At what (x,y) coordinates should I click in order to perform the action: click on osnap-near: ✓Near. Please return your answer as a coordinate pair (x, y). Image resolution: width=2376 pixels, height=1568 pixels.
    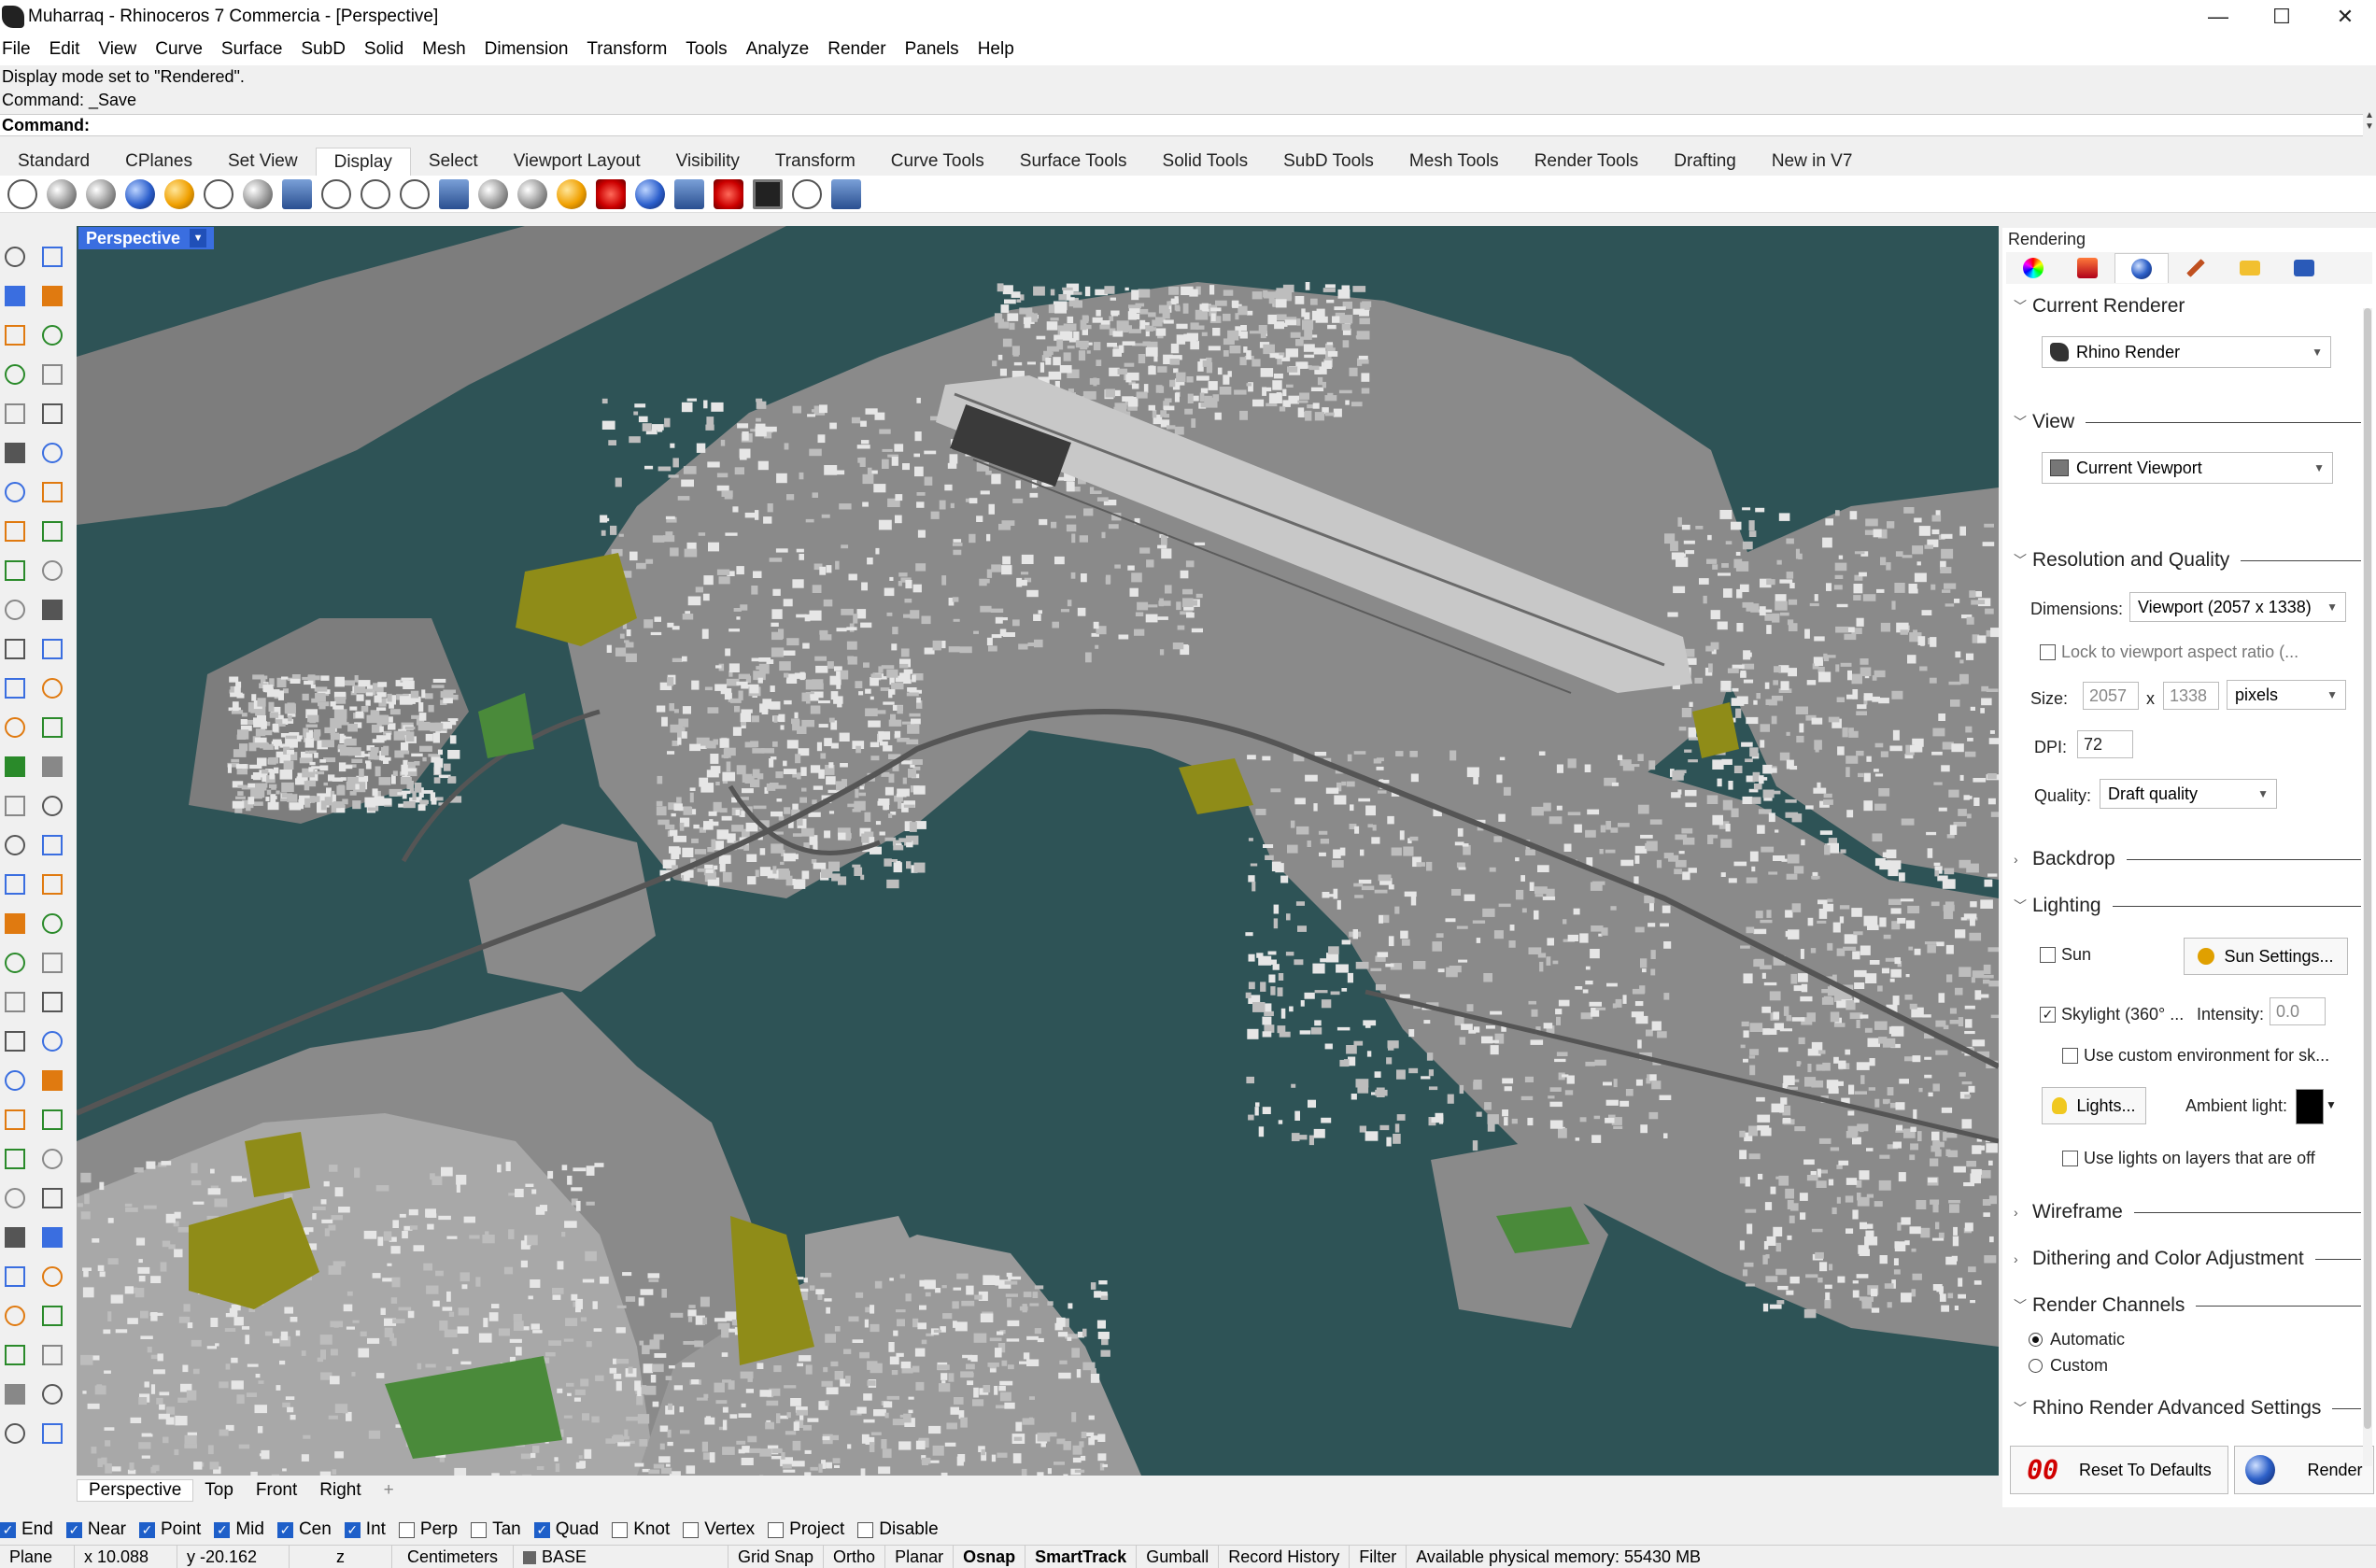
    Looking at the image, I should click on (96, 1529).